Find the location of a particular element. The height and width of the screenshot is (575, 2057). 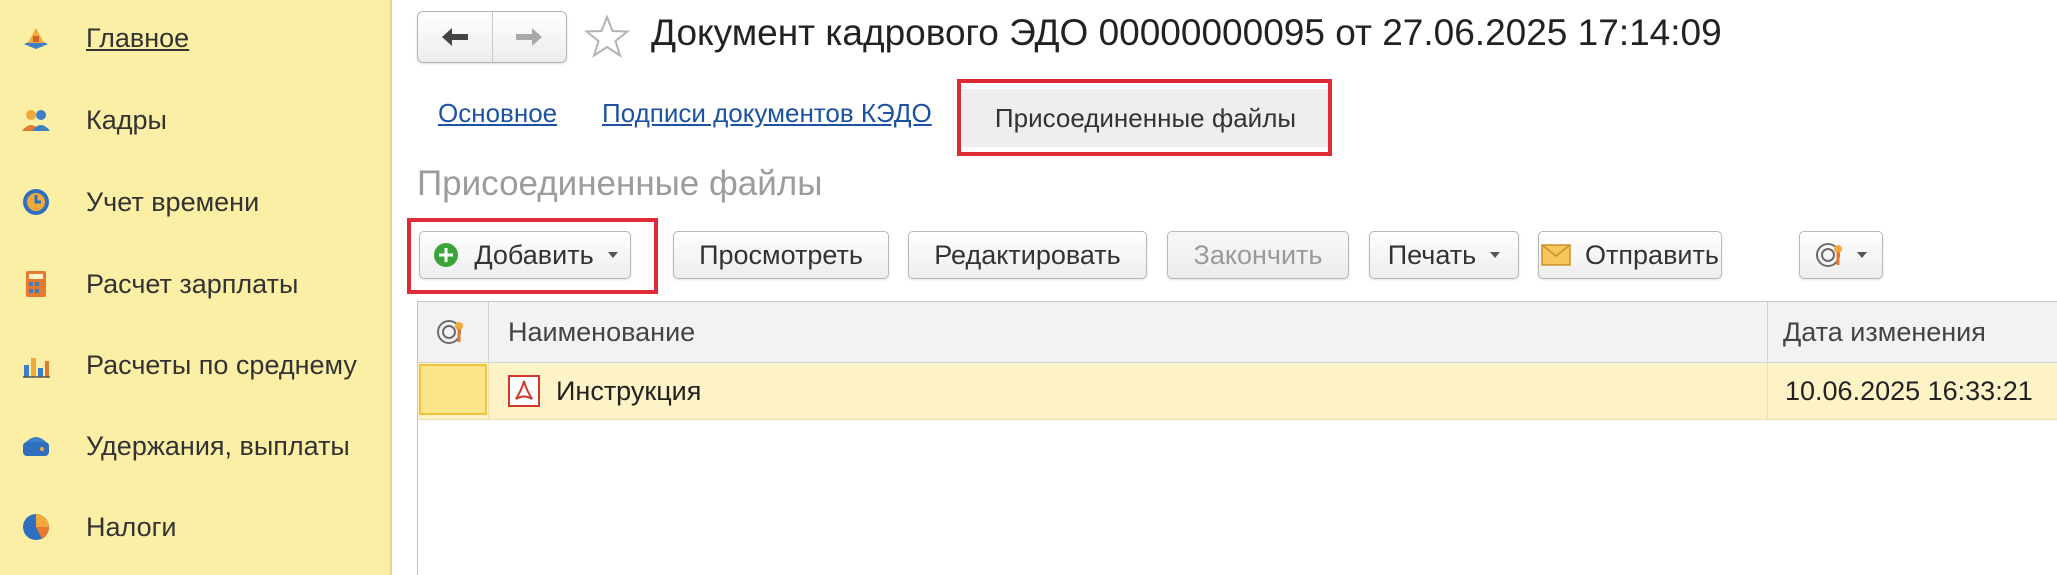

sidebar-item-main: Главное is located at coordinates (195, 38).